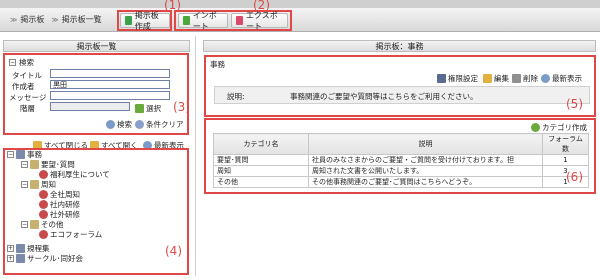 The height and width of the screenshot is (280, 600). Describe the element at coordinates (110, 124) in the screenshot. I see `search-icon` at that location.